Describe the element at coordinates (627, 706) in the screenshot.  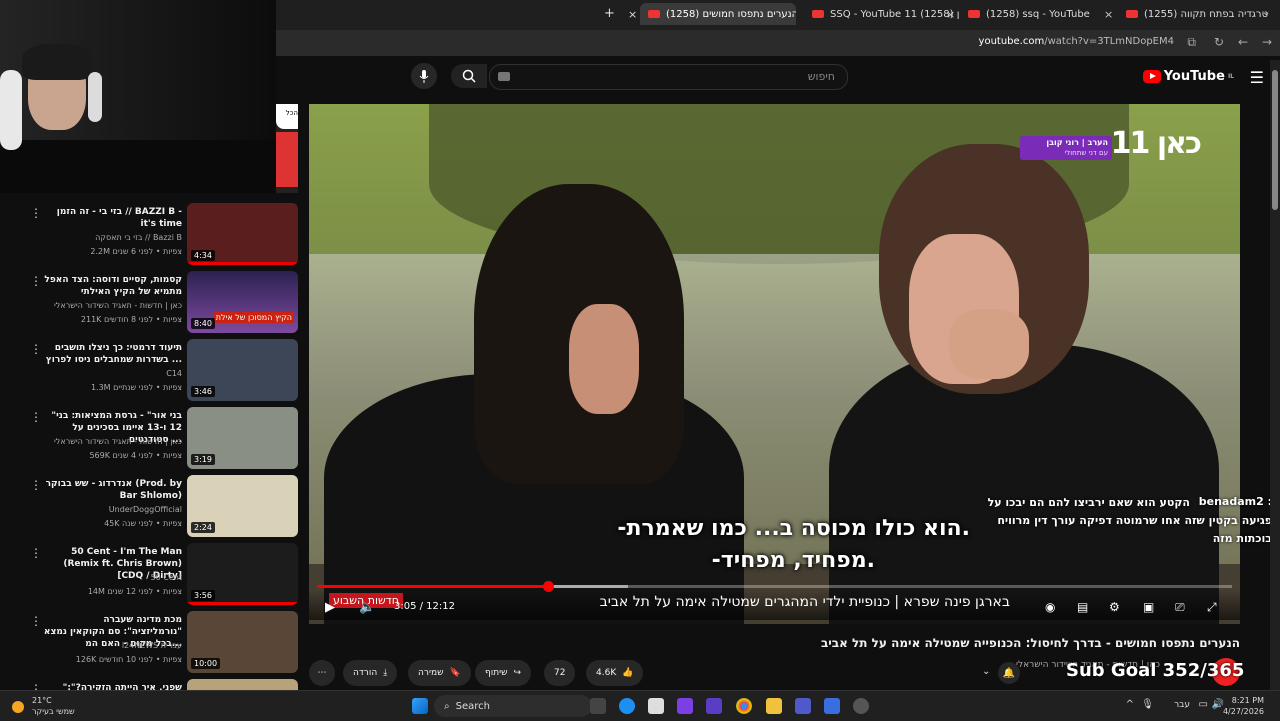
I see `edge-icon` at that location.